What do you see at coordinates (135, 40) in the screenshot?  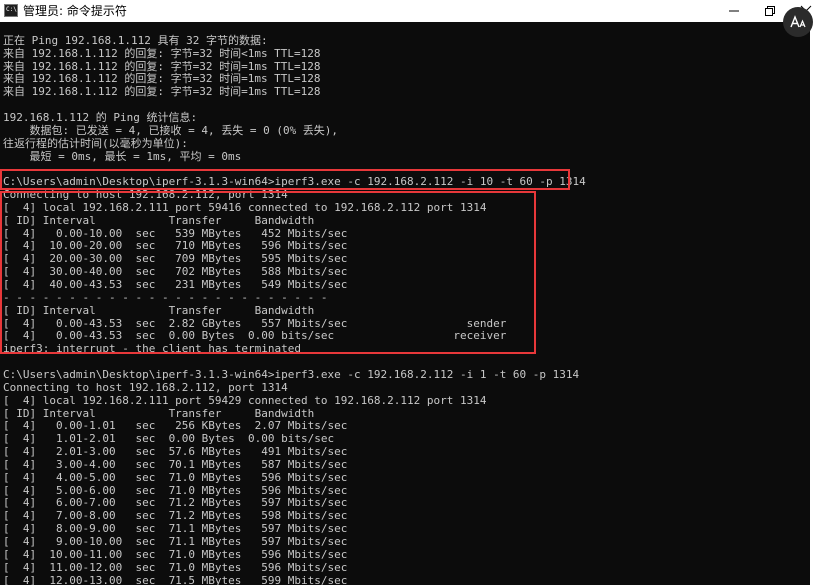 I see `console-line: 正在 Ping 192.168.1.112 具有 32 字节的数据:` at bounding box center [135, 40].